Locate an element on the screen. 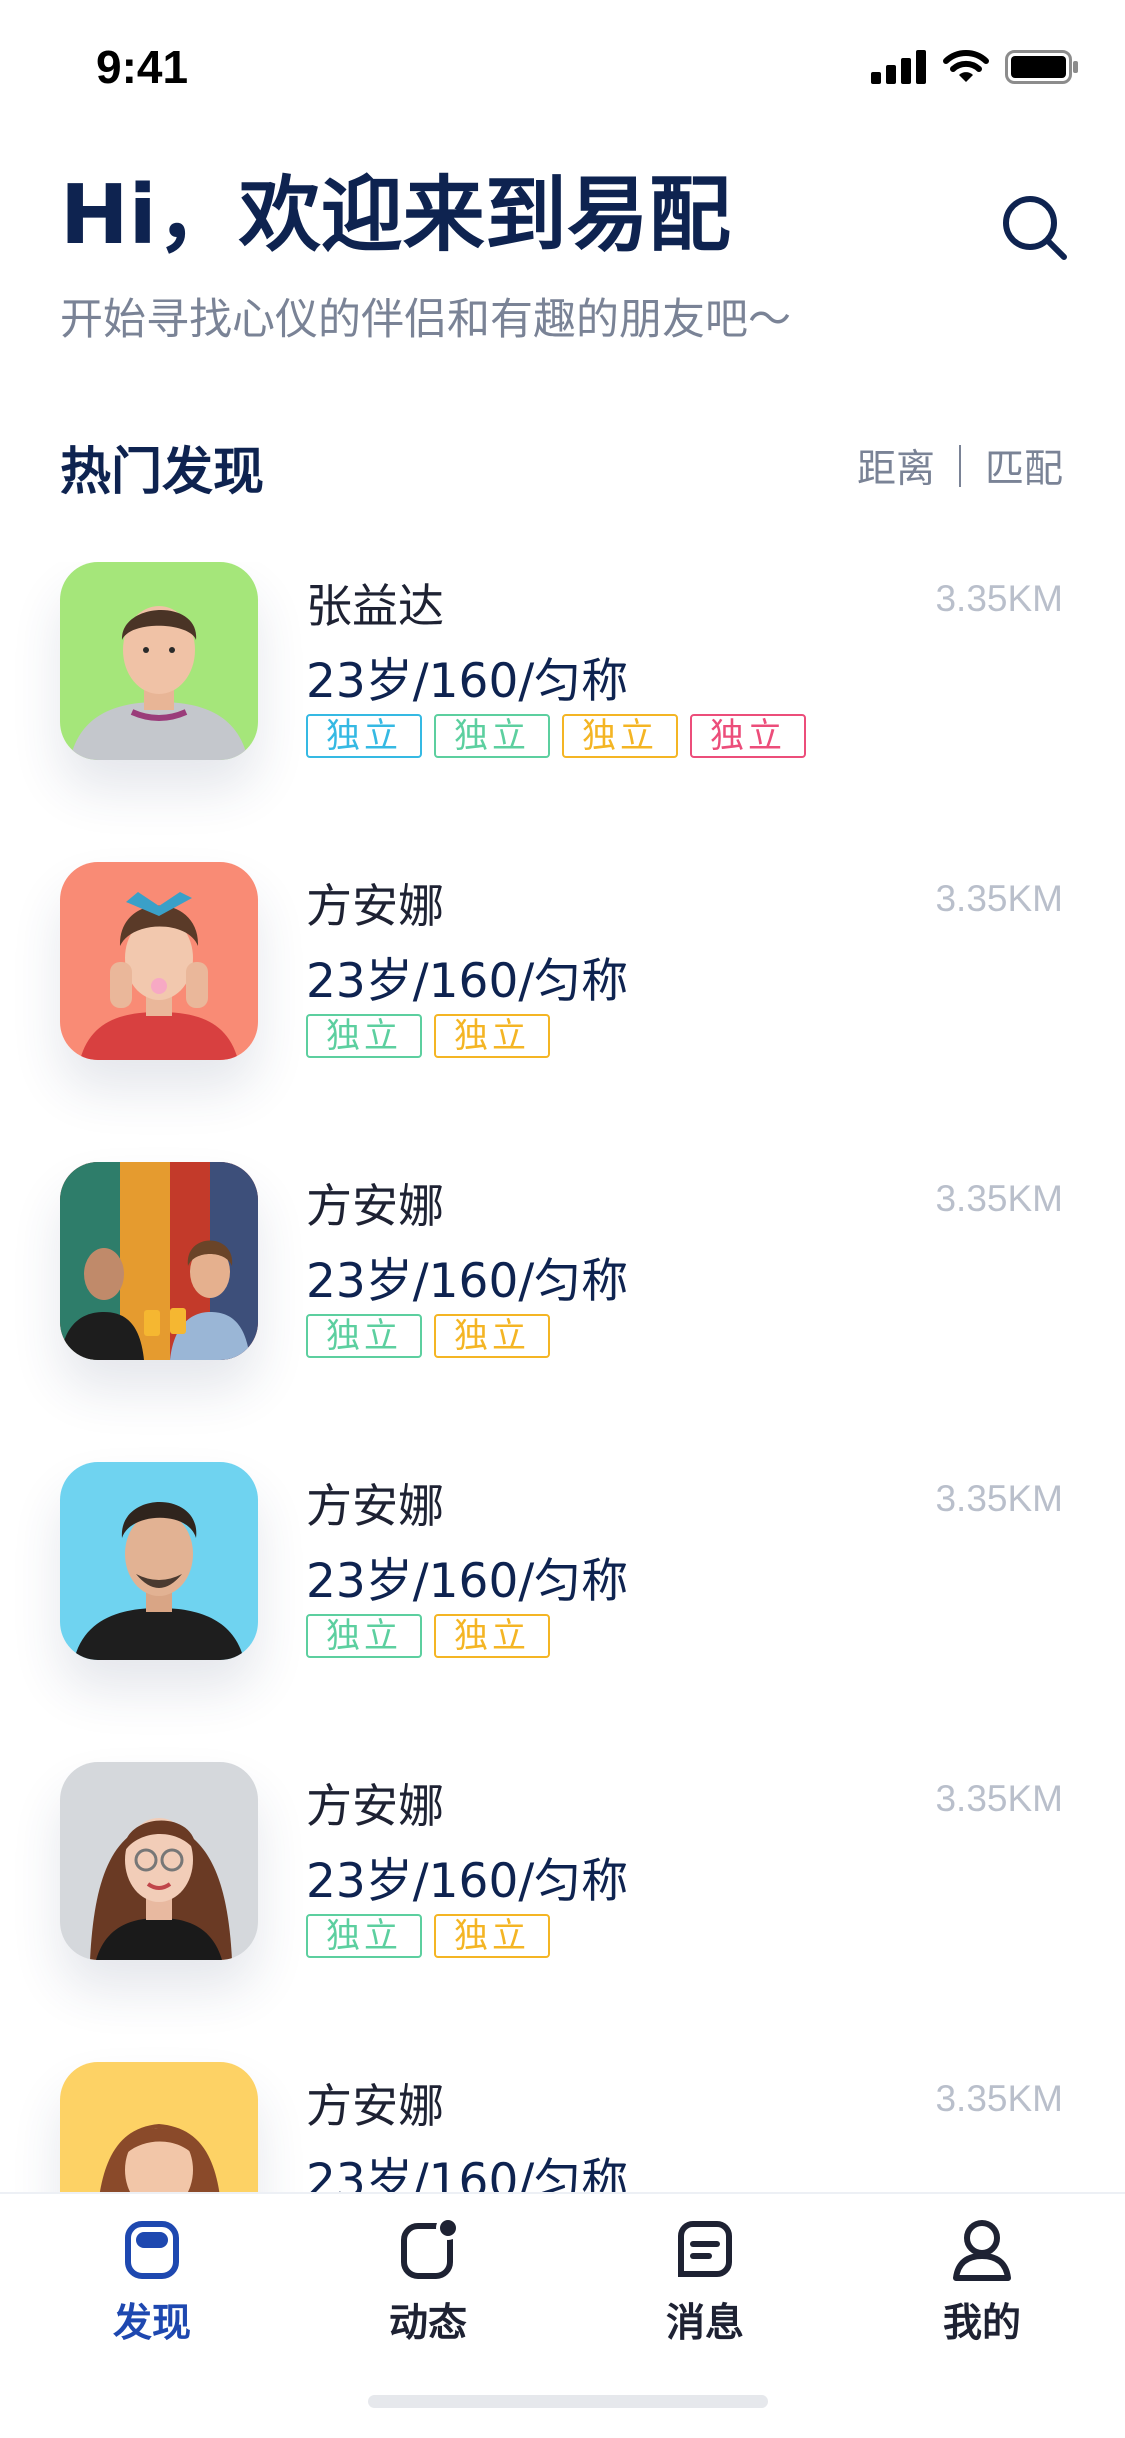  user-name: 张益达 is located at coordinates (375, 606).